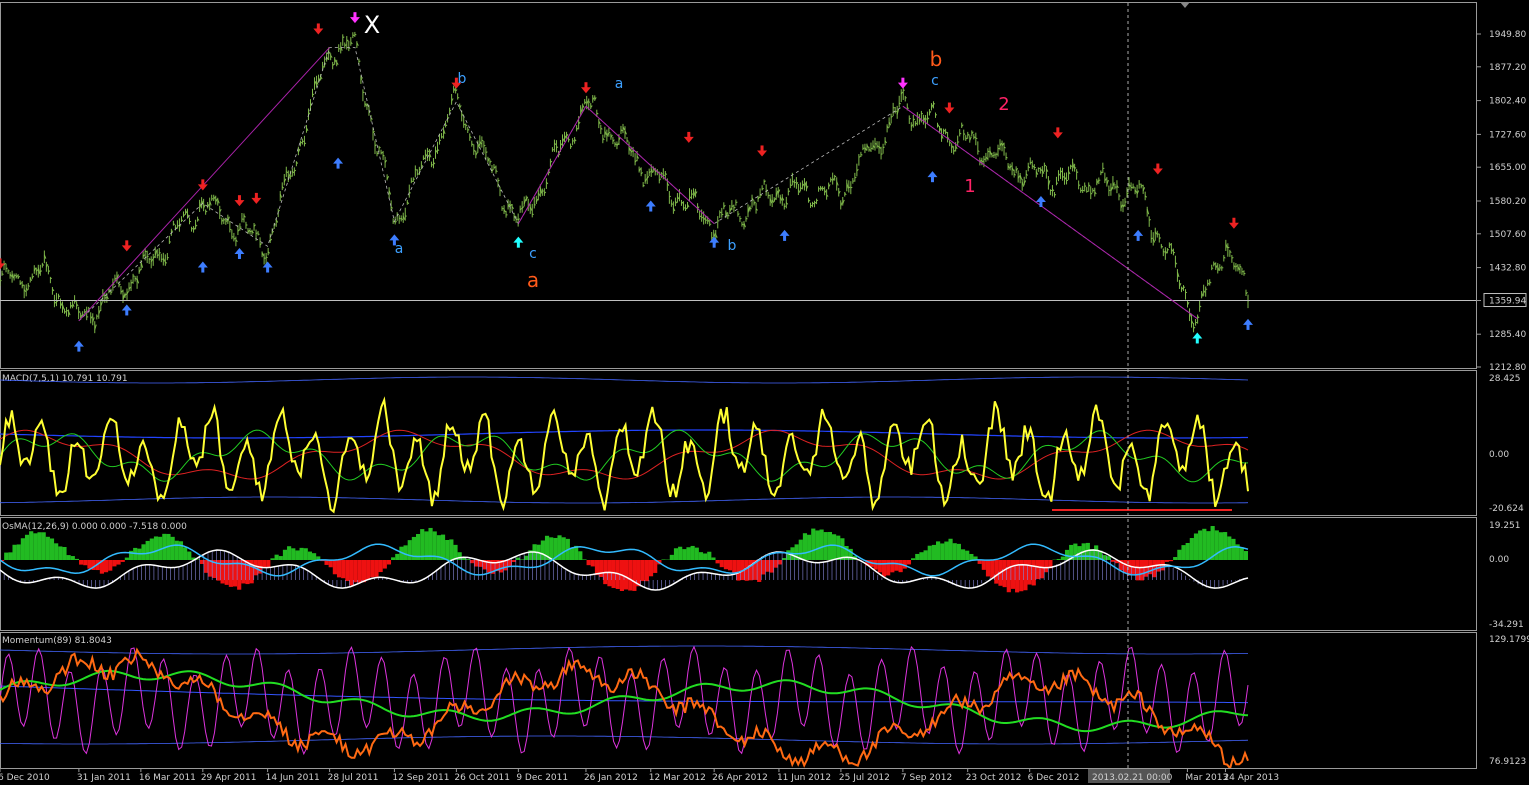  What do you see at coordinates (1499, 455) in the screenshot?
I see `macd-zero-label: 0.00` at bounding box center [1499, 455].